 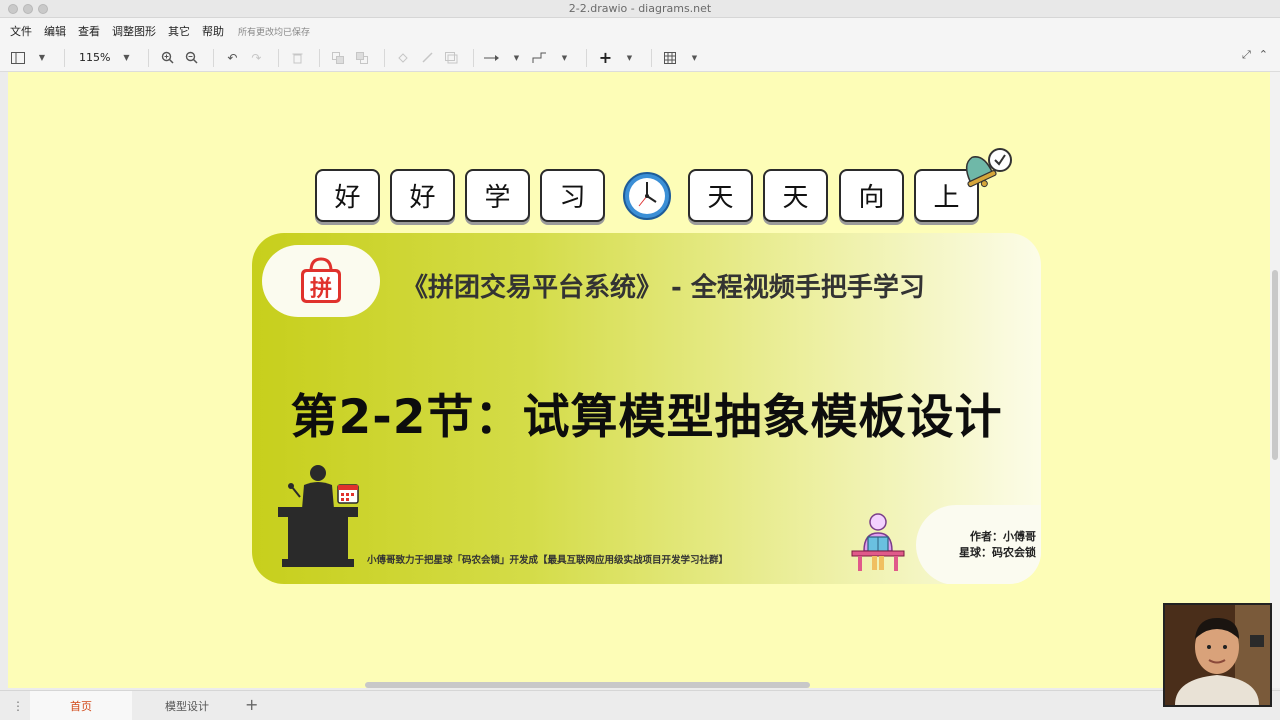 I want to click on zoom-in-icon, so click(x=167, y=58).